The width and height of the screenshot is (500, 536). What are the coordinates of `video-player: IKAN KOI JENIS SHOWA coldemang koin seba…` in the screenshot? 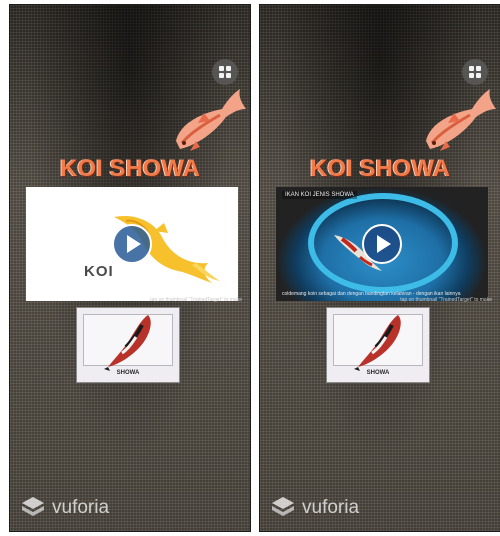 It's located at (382, 244).